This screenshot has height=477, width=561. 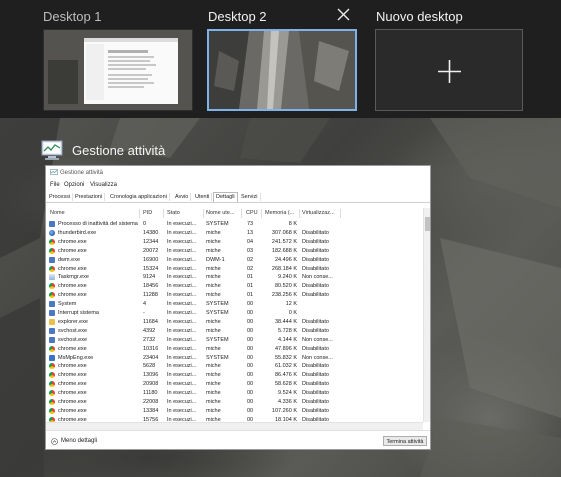 I want to click on scrollbar-thumb, so click(x=427, y=224).